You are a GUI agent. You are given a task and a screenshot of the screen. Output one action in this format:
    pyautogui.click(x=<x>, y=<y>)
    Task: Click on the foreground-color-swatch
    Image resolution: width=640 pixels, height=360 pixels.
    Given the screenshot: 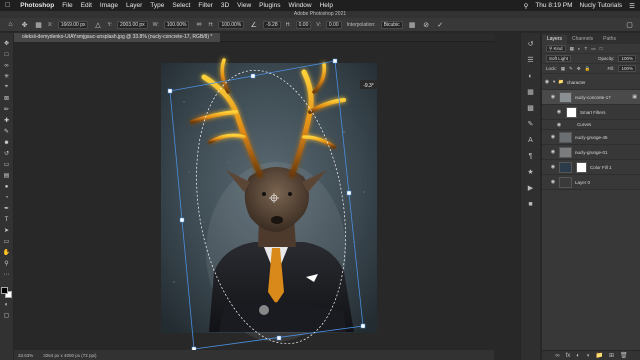 What is the action you would take?
    pyautogui.click(x=4, y=290)
    